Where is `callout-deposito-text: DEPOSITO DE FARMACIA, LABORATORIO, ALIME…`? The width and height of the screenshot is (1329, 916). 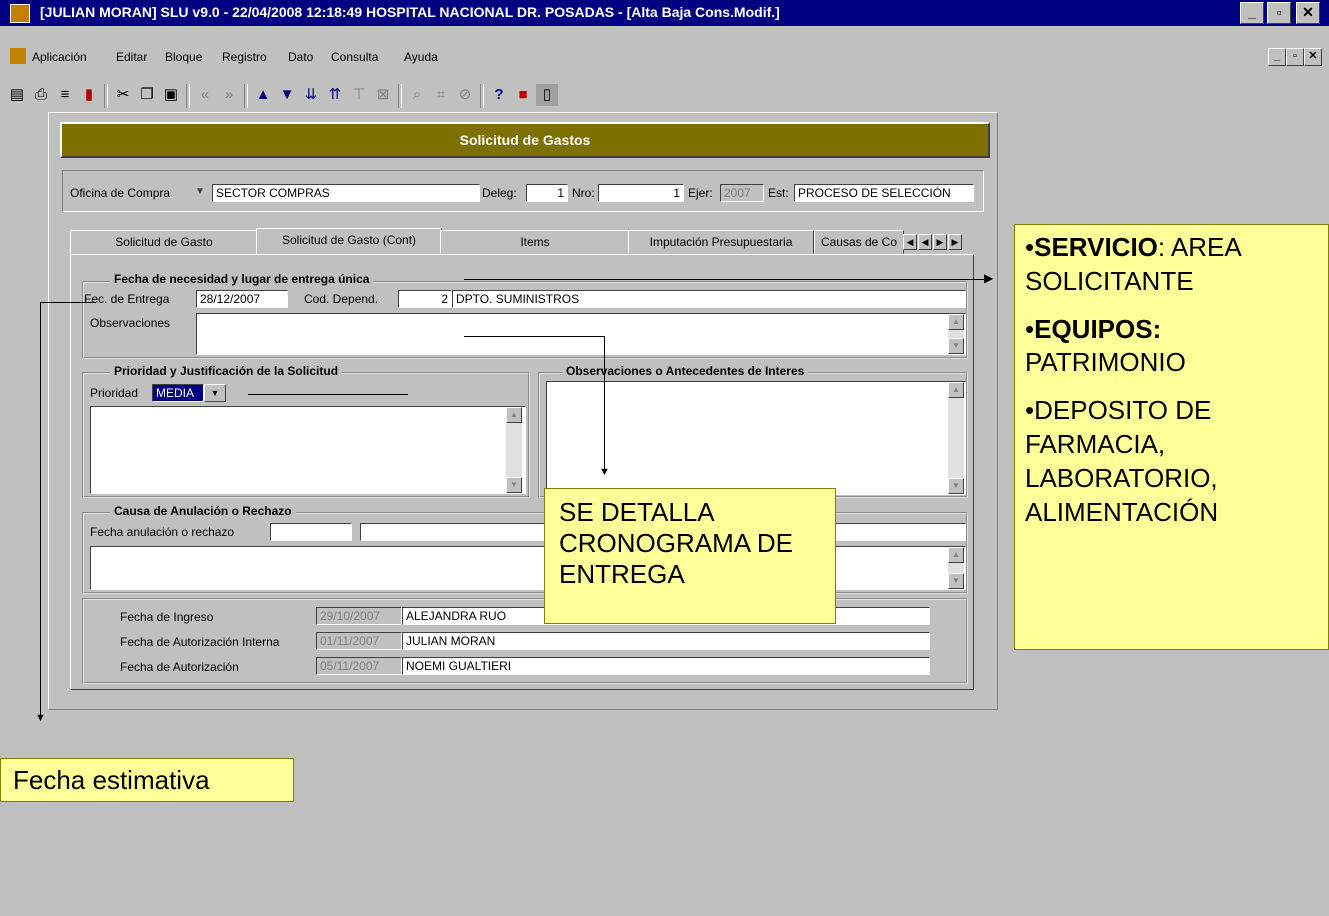 callout-deposito-text: DEPOSITO DE FARMACIA, LABORATORIO, ALIME… is located at coordinates (1122, 461).